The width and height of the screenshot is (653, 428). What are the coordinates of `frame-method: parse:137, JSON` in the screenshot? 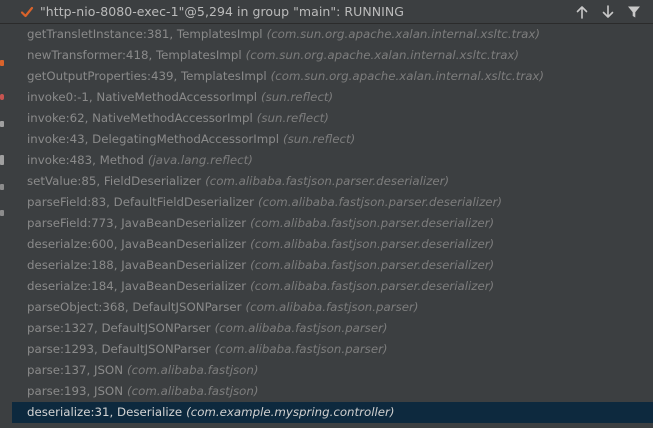 It's located at (75, 370).